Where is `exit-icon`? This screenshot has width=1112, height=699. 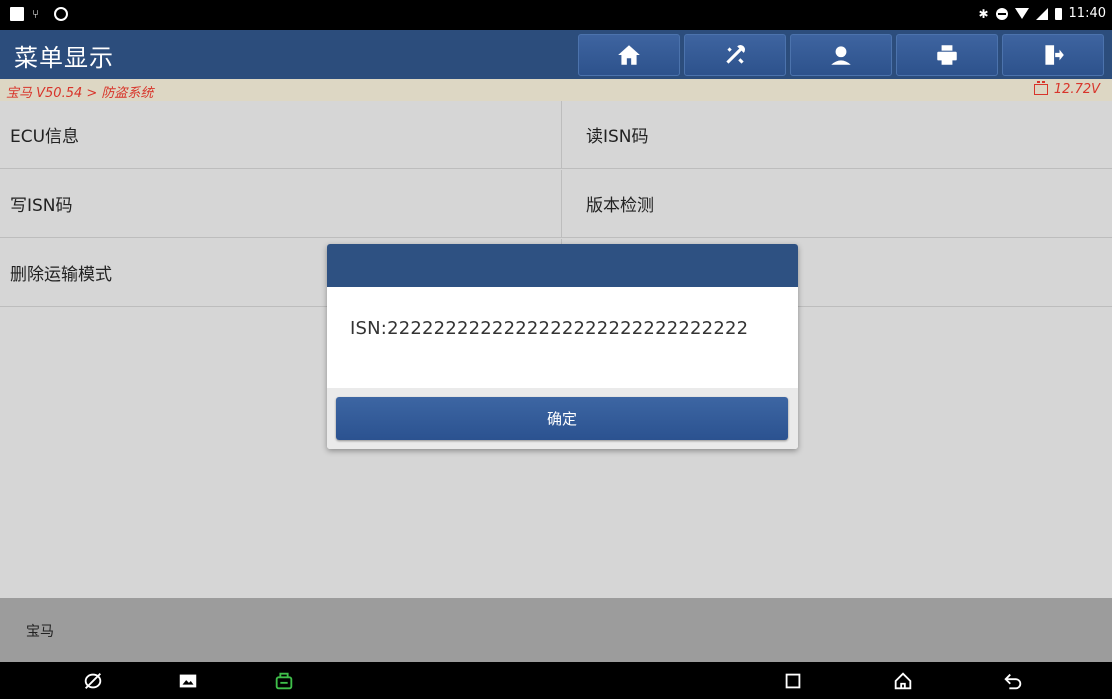
exit-icon is located at coordinates (1054, 55).